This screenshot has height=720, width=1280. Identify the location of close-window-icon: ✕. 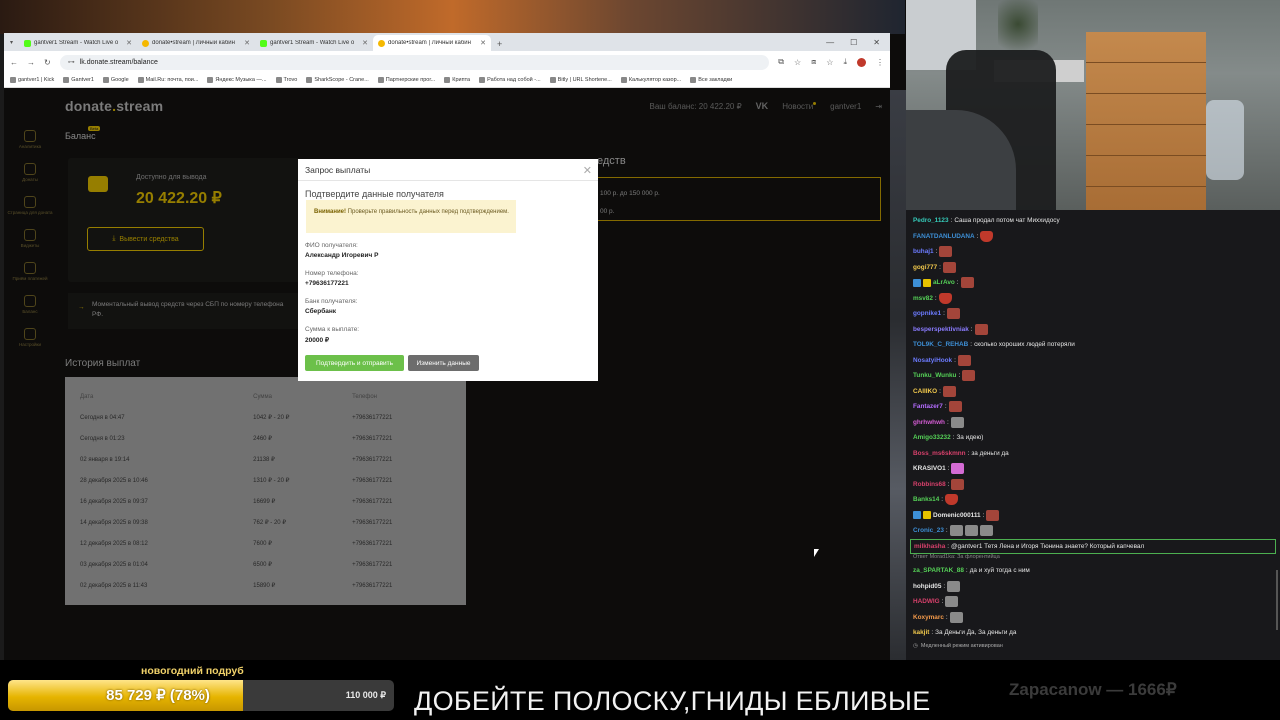
(876, 42).